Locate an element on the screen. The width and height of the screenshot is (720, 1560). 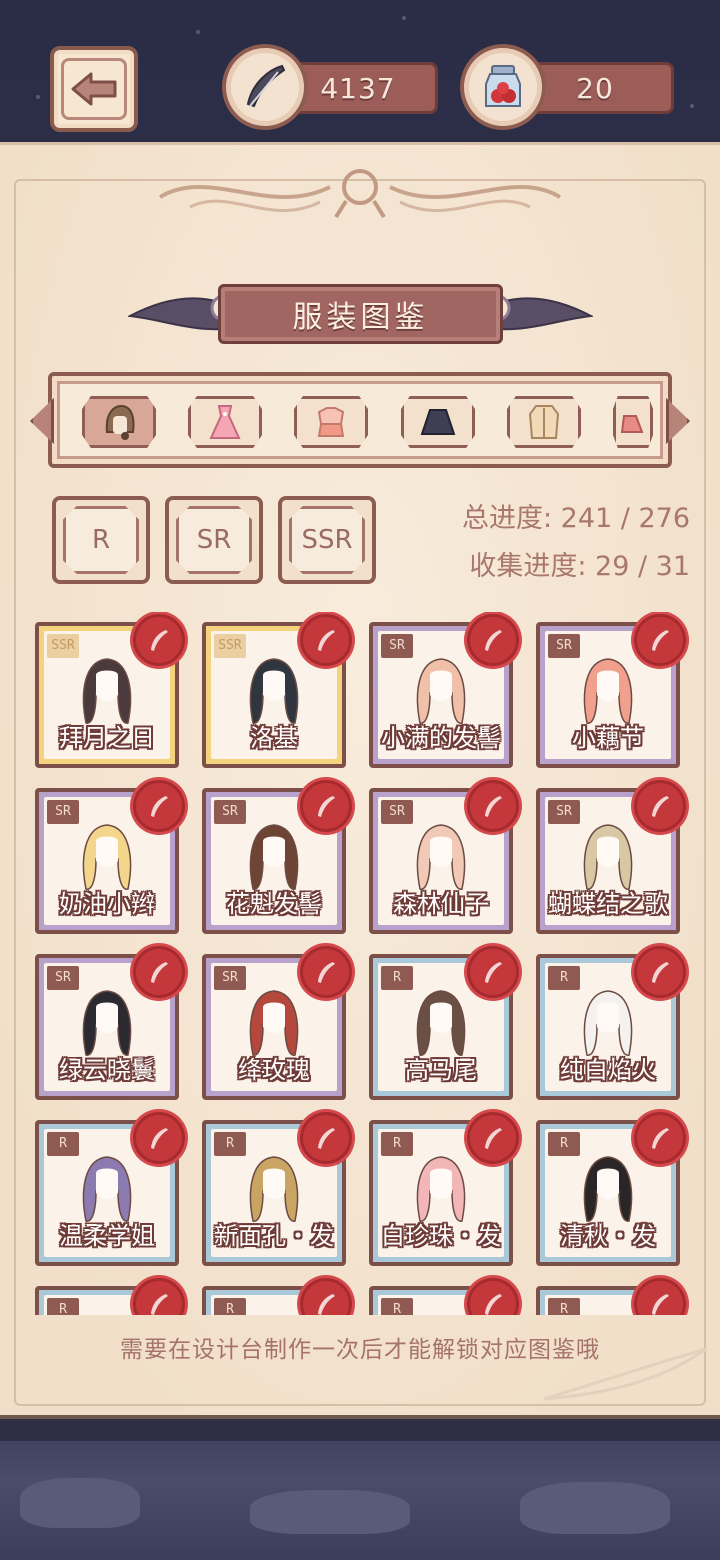
tab-dress is located at coordinates (225, 422).